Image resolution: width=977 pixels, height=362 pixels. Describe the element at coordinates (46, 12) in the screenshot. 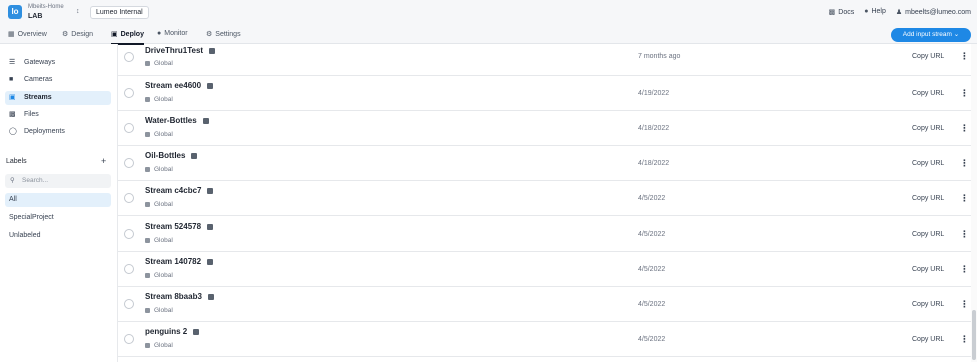

I see `org-switcher: Mbeits-Home LAB` at that location.